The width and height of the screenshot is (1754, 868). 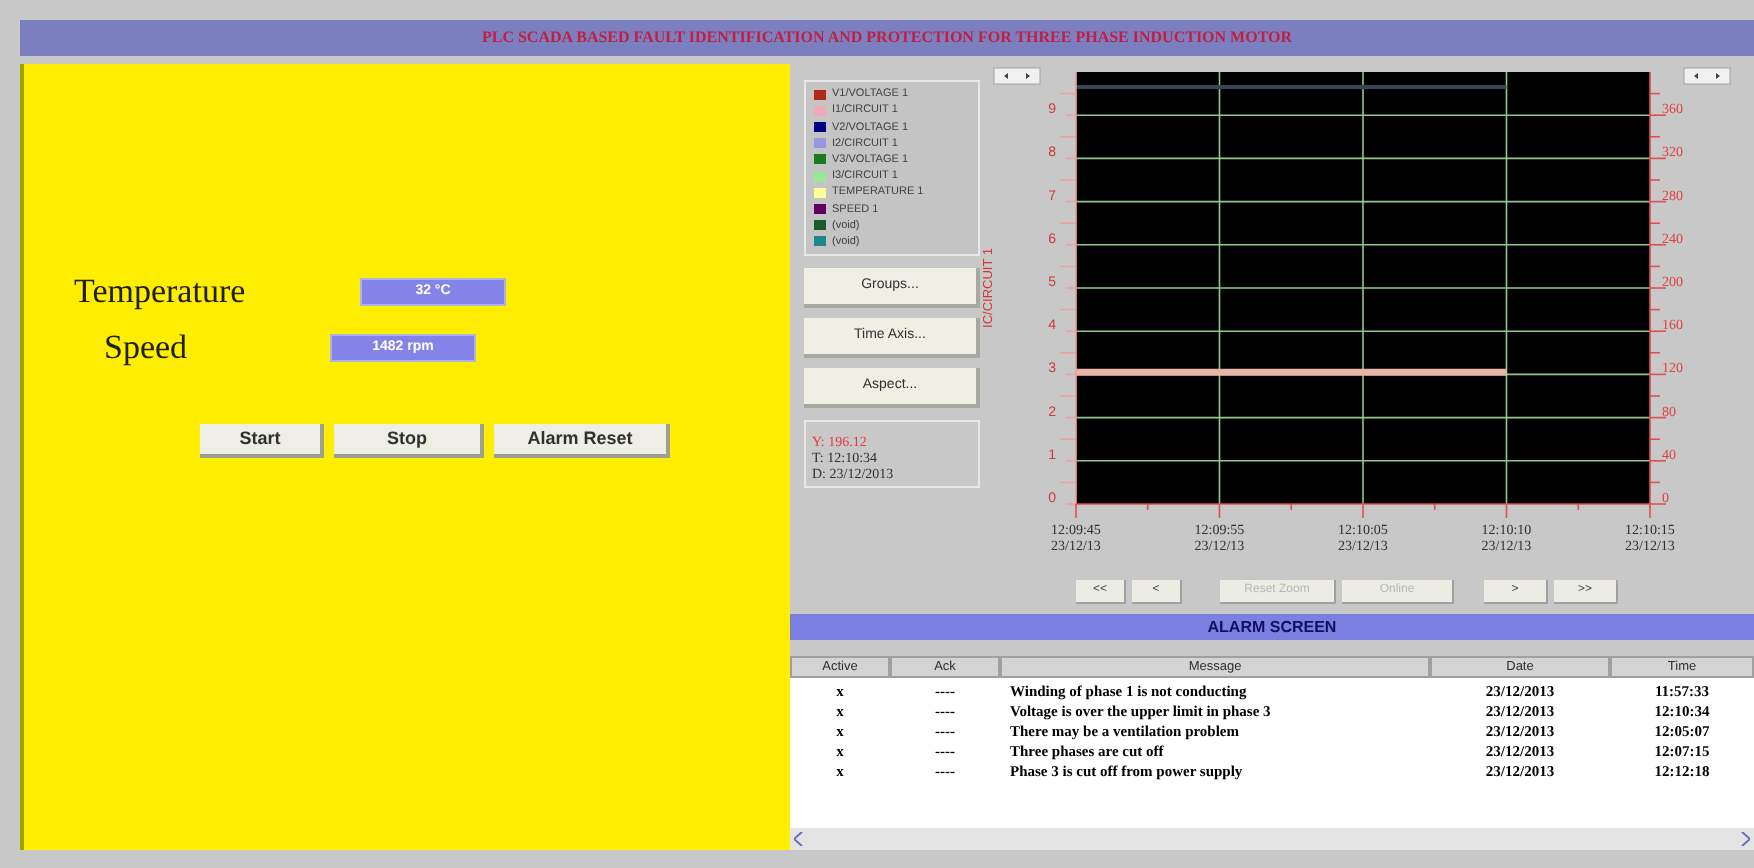 What do you see at coordinates (1745, 839) in the screenshot?
I see `scroll-right-icon` at bounding box center [1745, 839].